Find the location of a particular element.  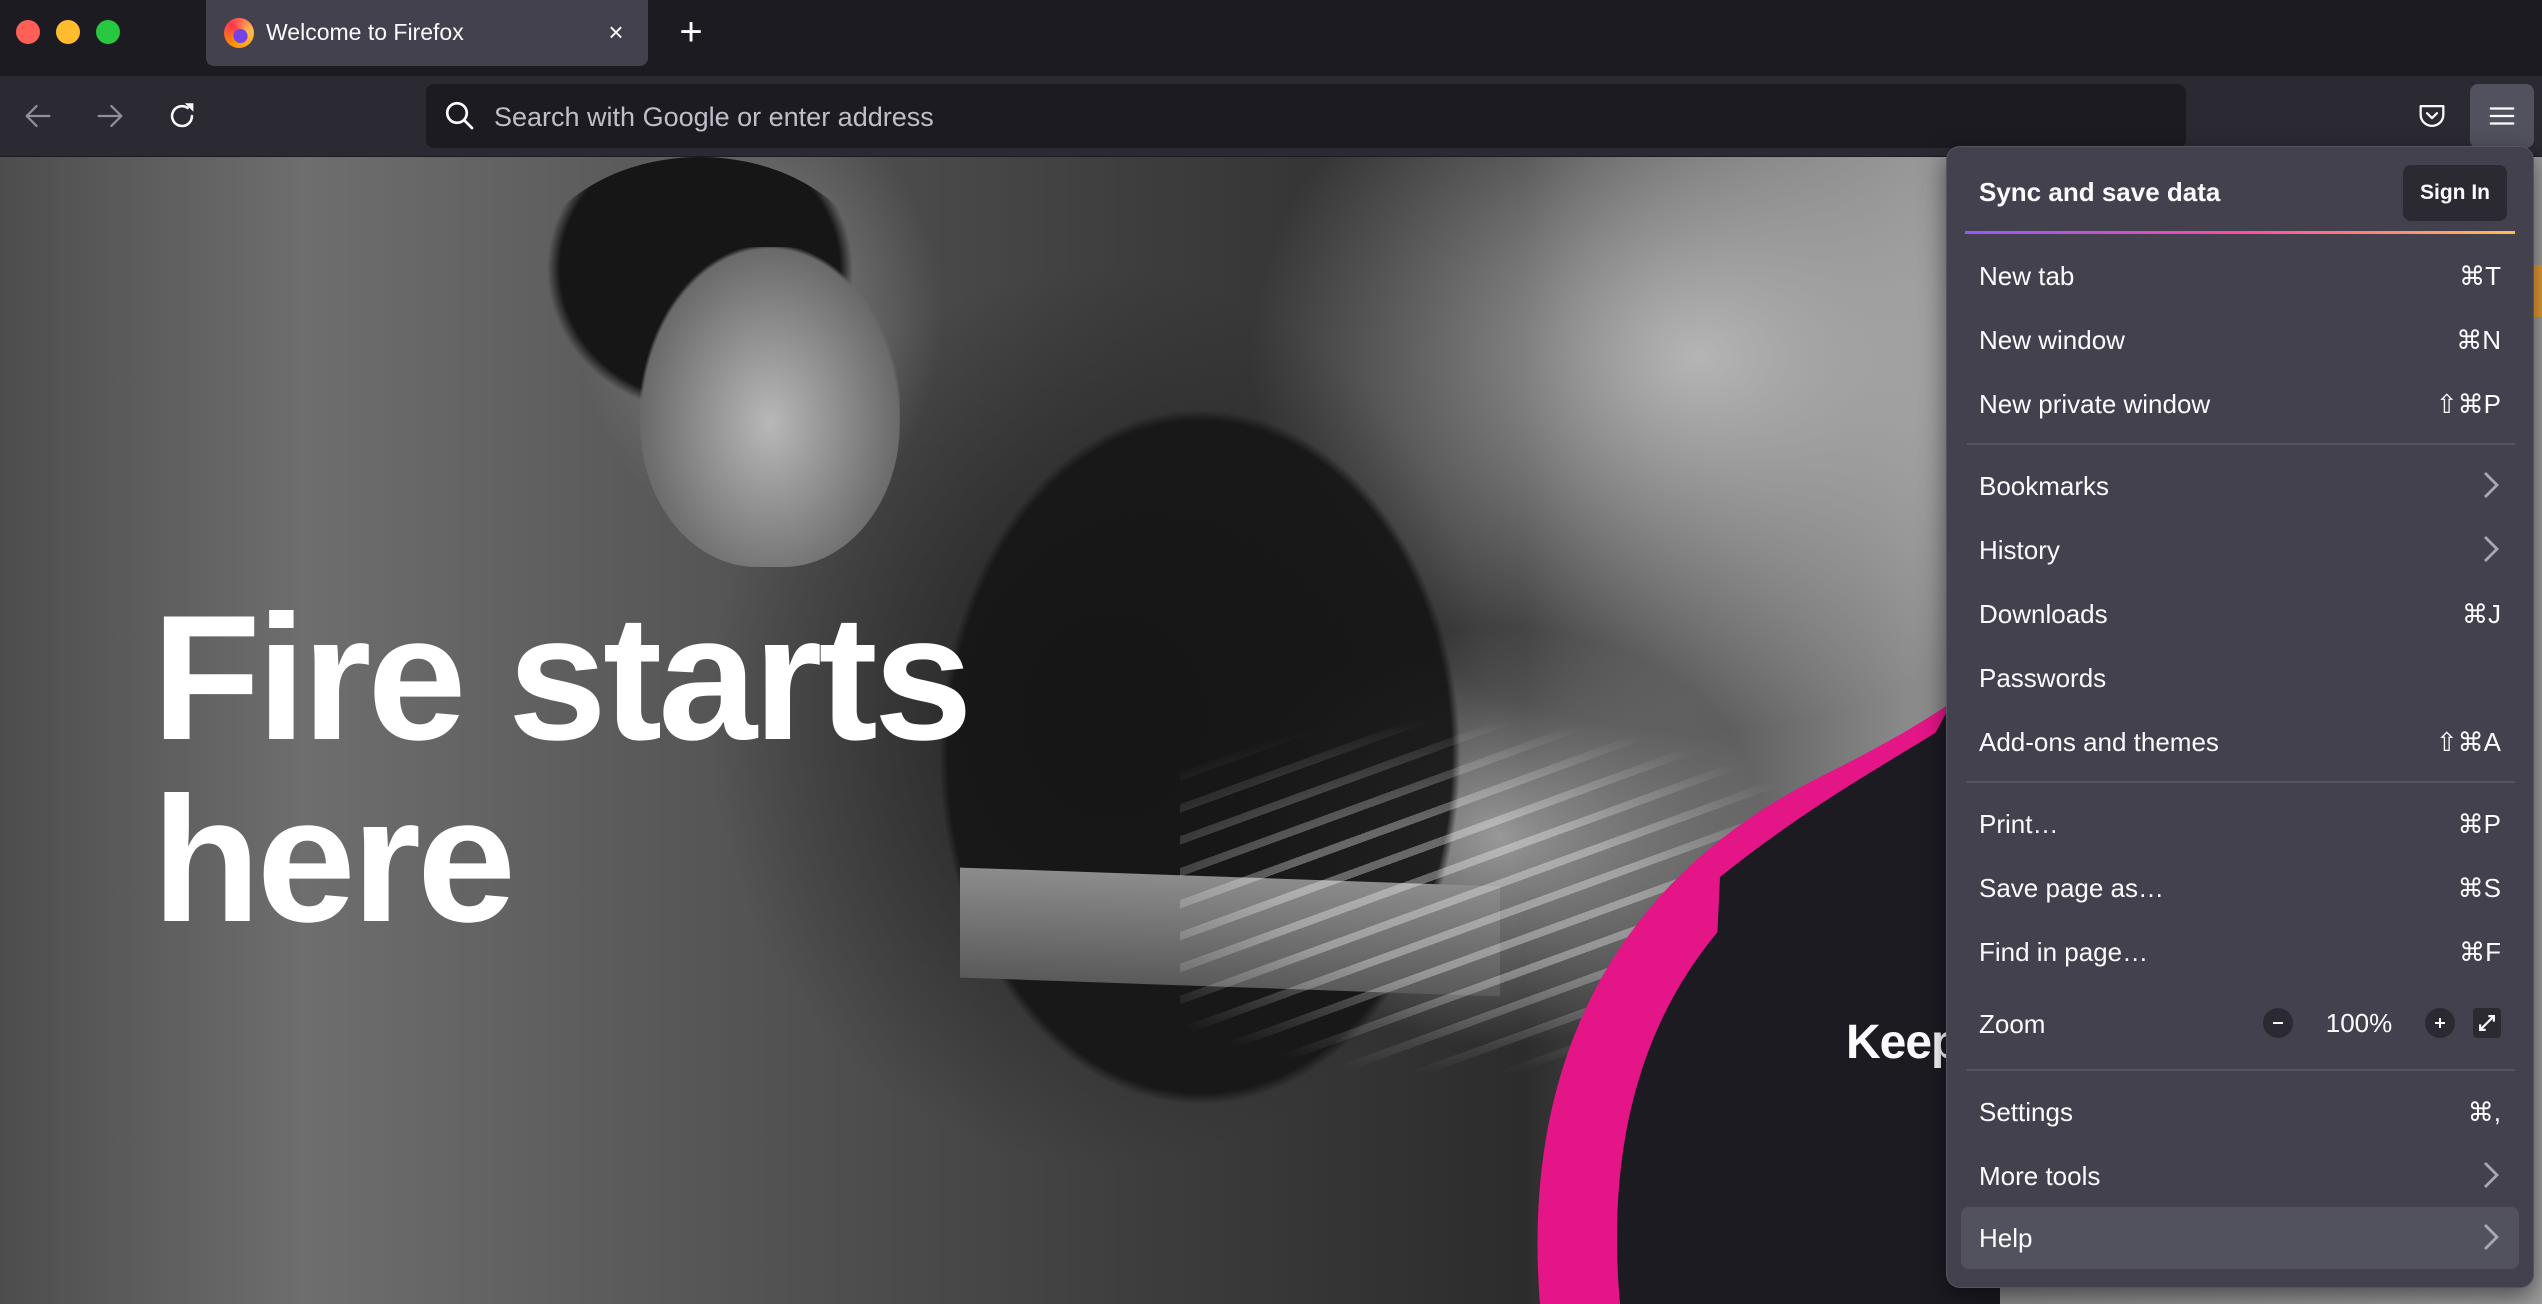

sign-in-button: Sign In is located at coordinates (2455, 193).